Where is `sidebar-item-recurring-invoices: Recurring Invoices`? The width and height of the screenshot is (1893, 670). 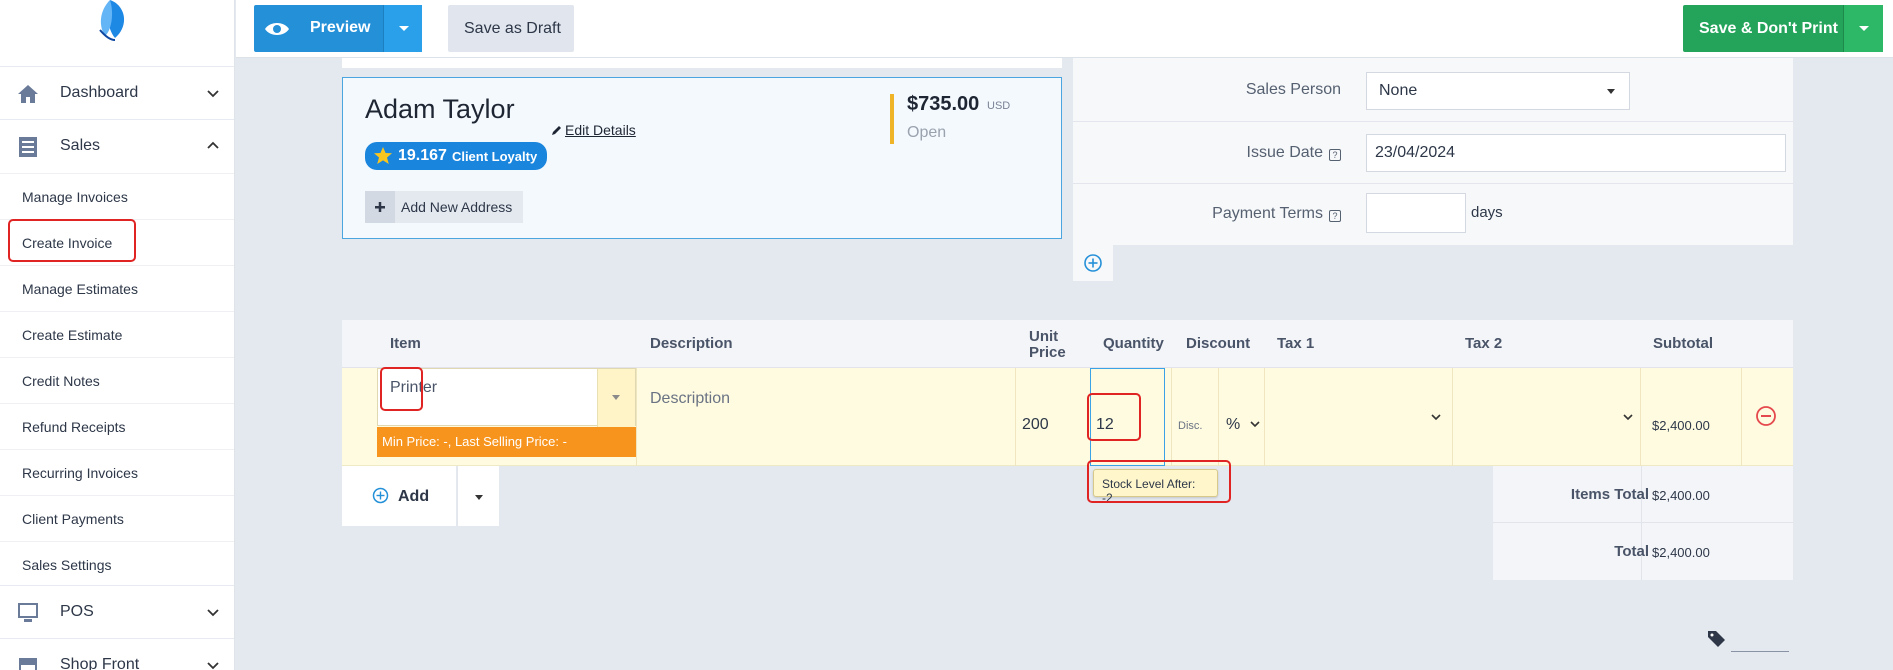 sidebar-item-recurring-invoices: Recurring Invoices is located at coordinates (117, 472).